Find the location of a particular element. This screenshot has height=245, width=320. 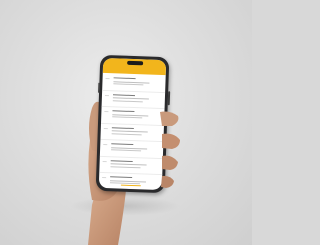

finger-index is located at coordinates (169, 118).